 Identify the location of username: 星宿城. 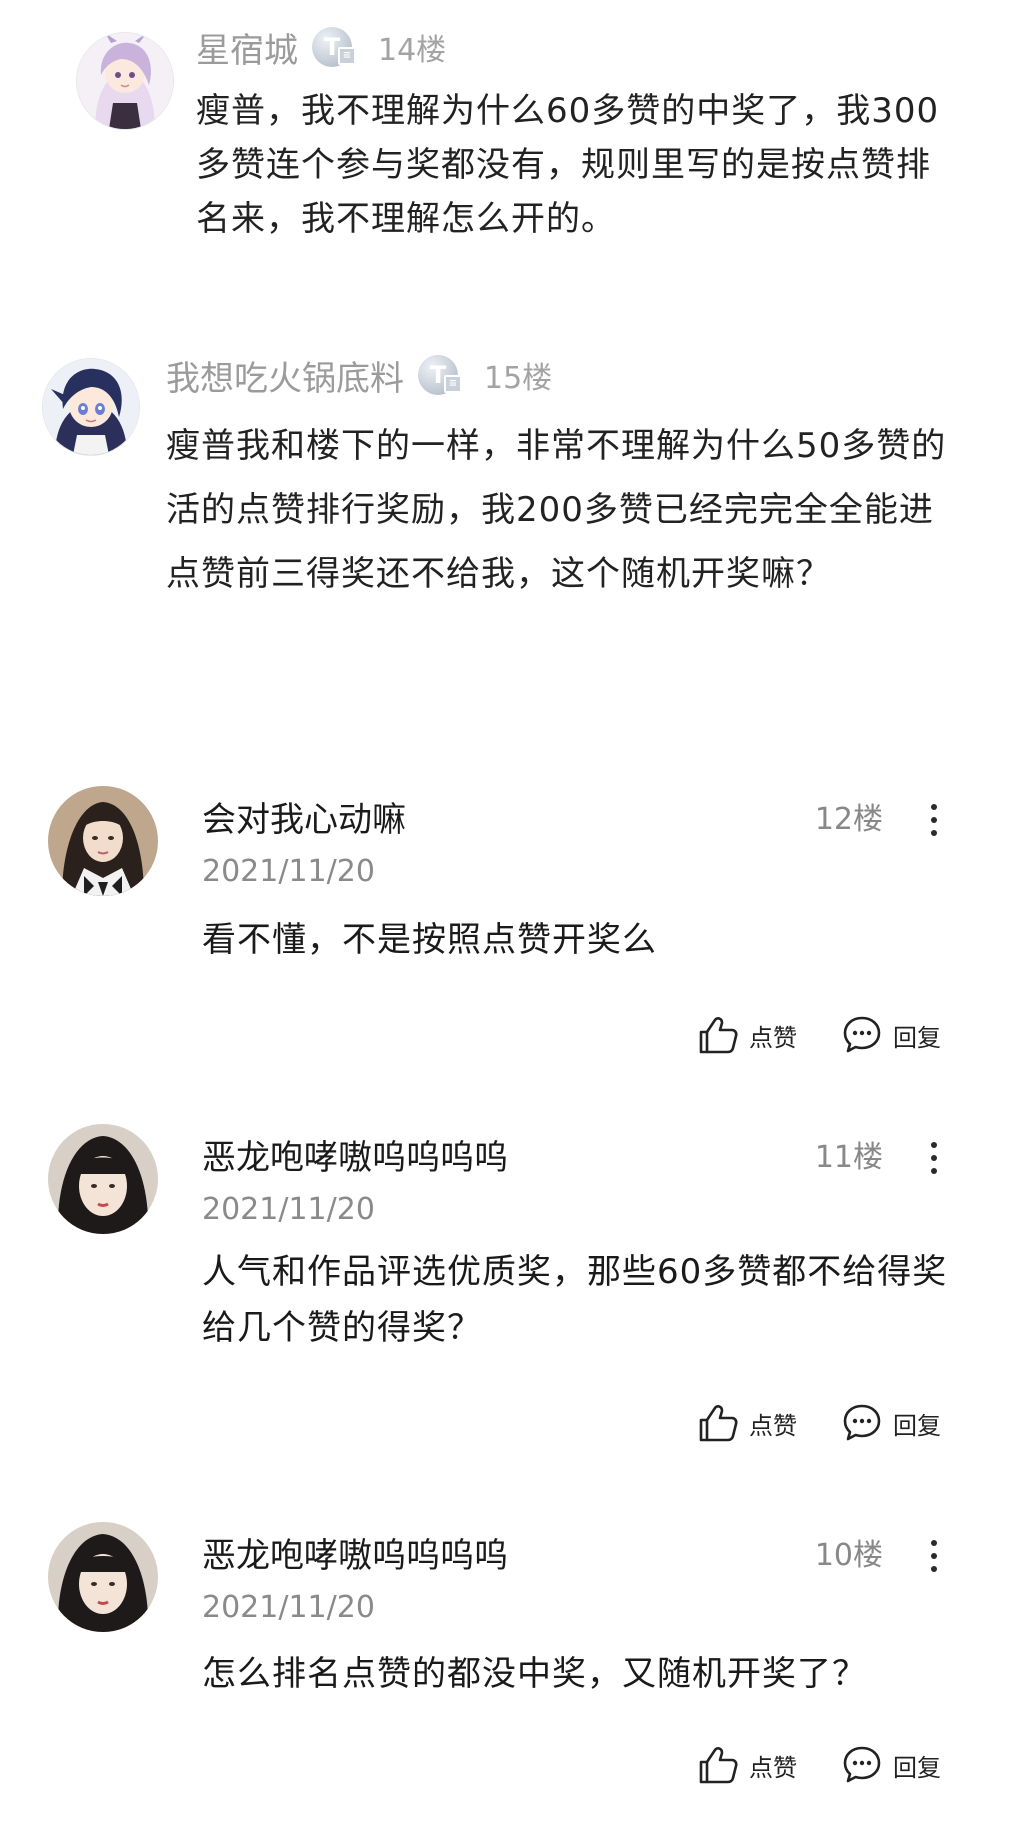
(247, 47).